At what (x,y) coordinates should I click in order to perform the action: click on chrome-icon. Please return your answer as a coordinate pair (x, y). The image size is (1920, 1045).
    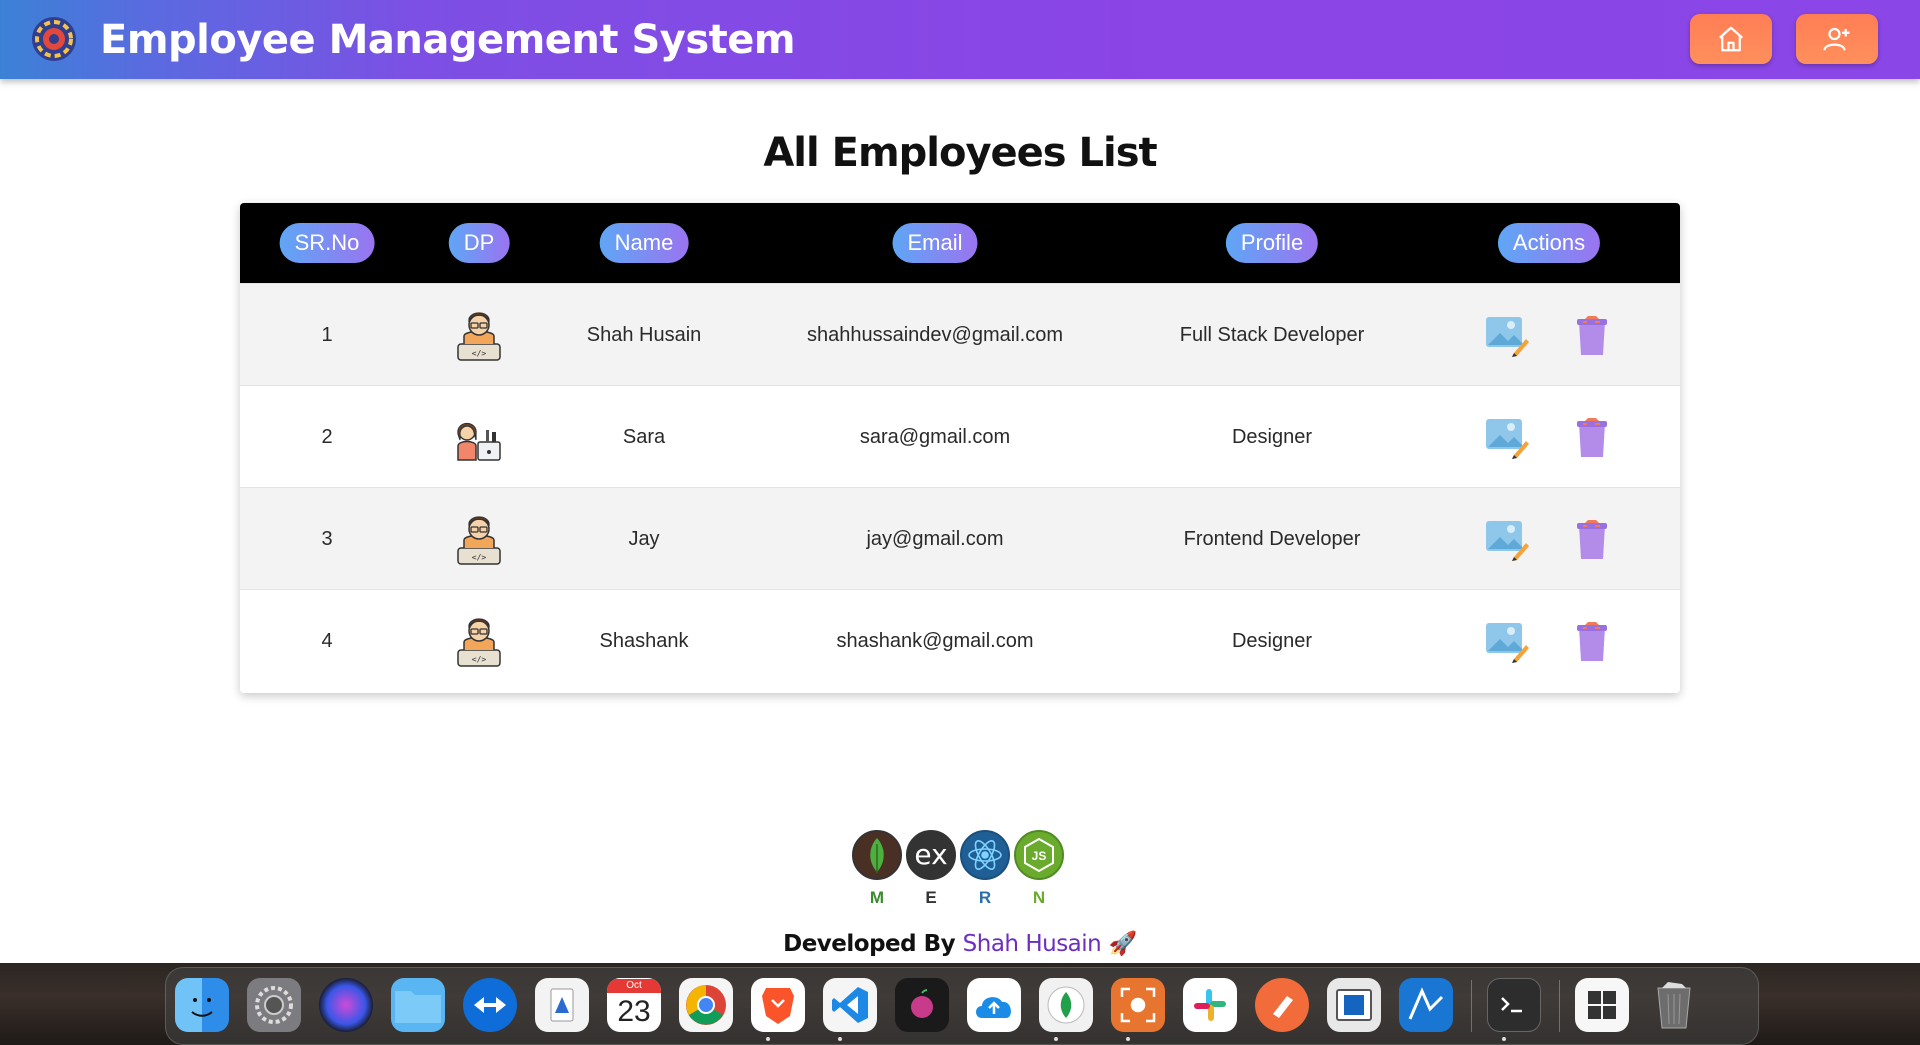
    Looking at the image, I should click on (706, 1005).